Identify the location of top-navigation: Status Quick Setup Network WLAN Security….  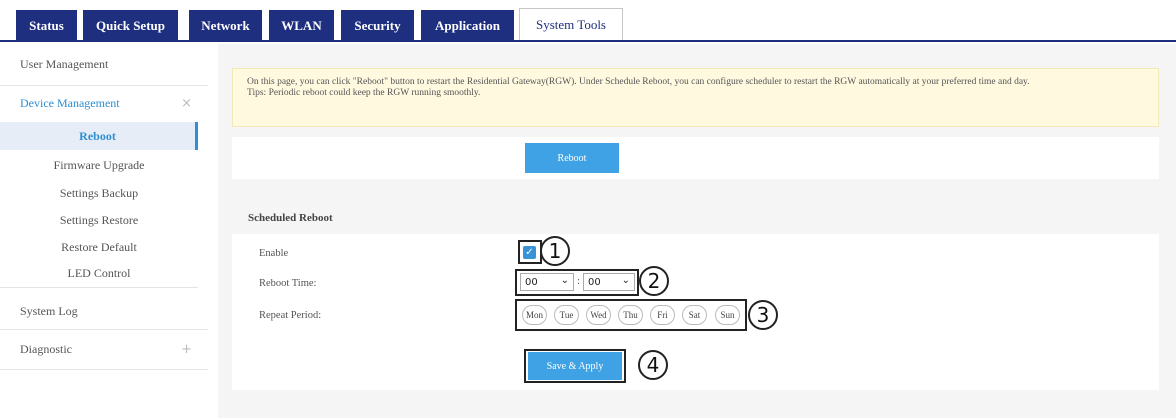
(588, 21).